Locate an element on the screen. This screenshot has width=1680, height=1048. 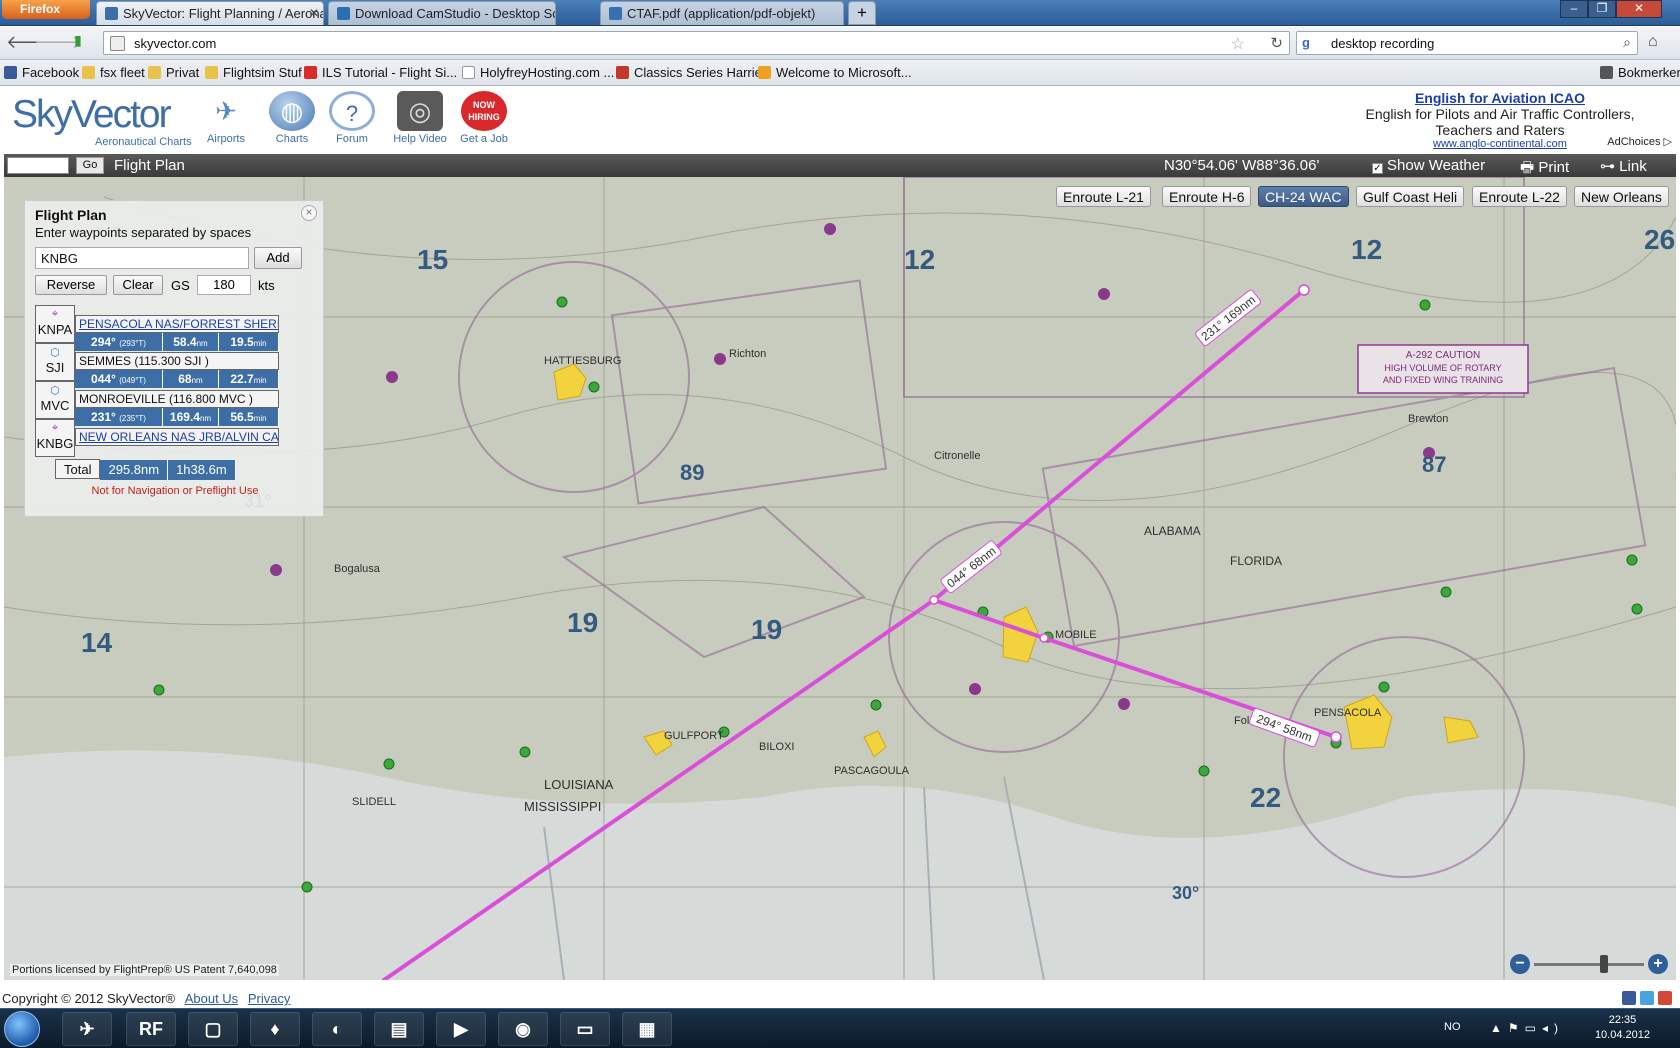
taskbar-app-icon: ✈ is located at coordinates (87, 1029).